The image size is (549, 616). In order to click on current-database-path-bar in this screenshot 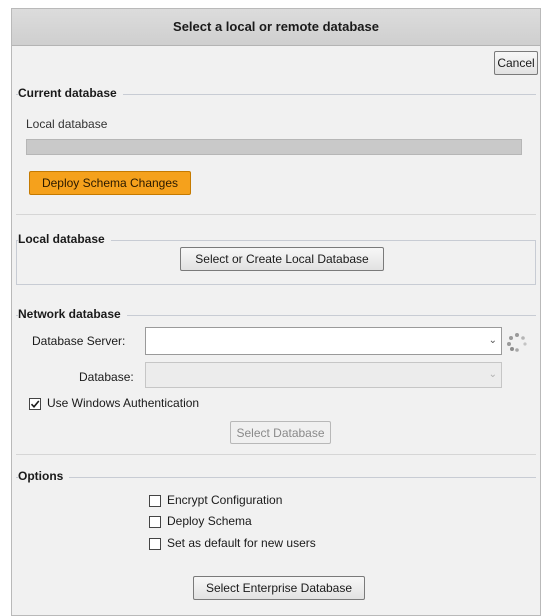, I will do `click(274, 147)`.